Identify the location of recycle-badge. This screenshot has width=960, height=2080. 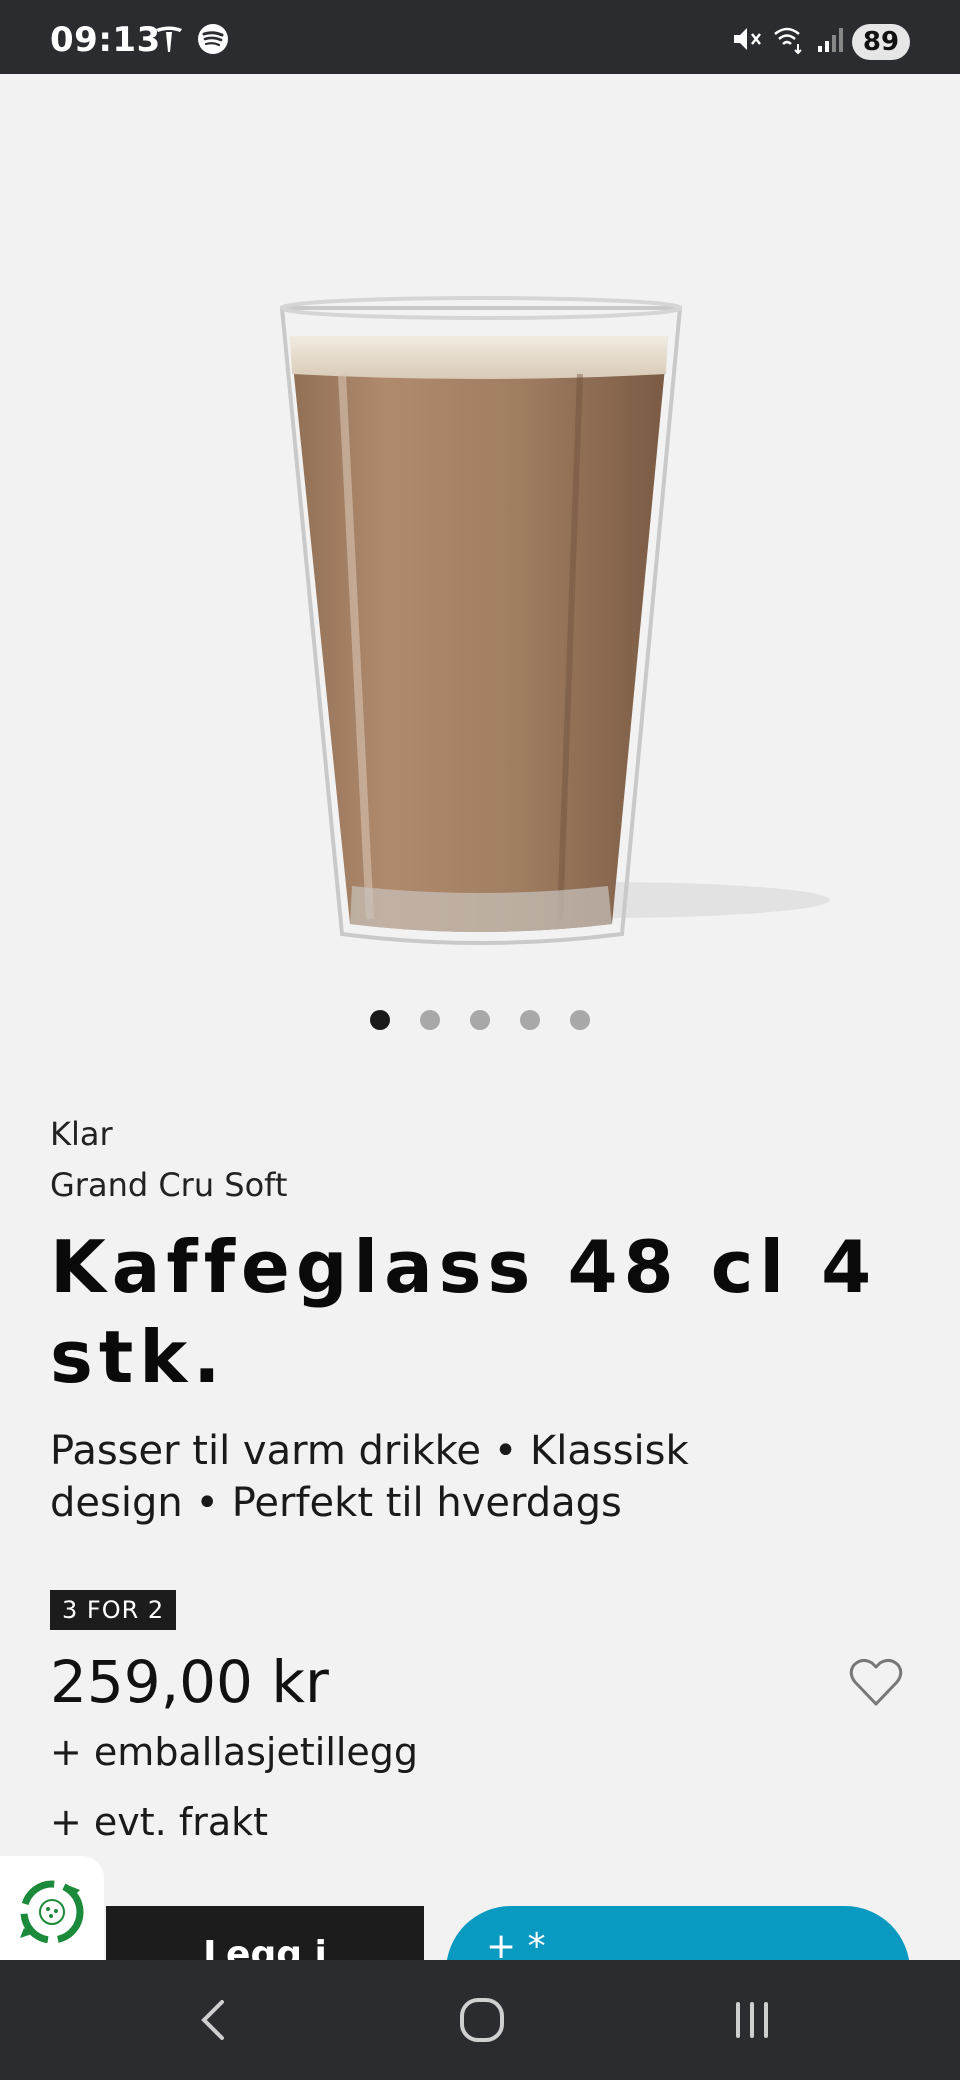
(52, 1909).